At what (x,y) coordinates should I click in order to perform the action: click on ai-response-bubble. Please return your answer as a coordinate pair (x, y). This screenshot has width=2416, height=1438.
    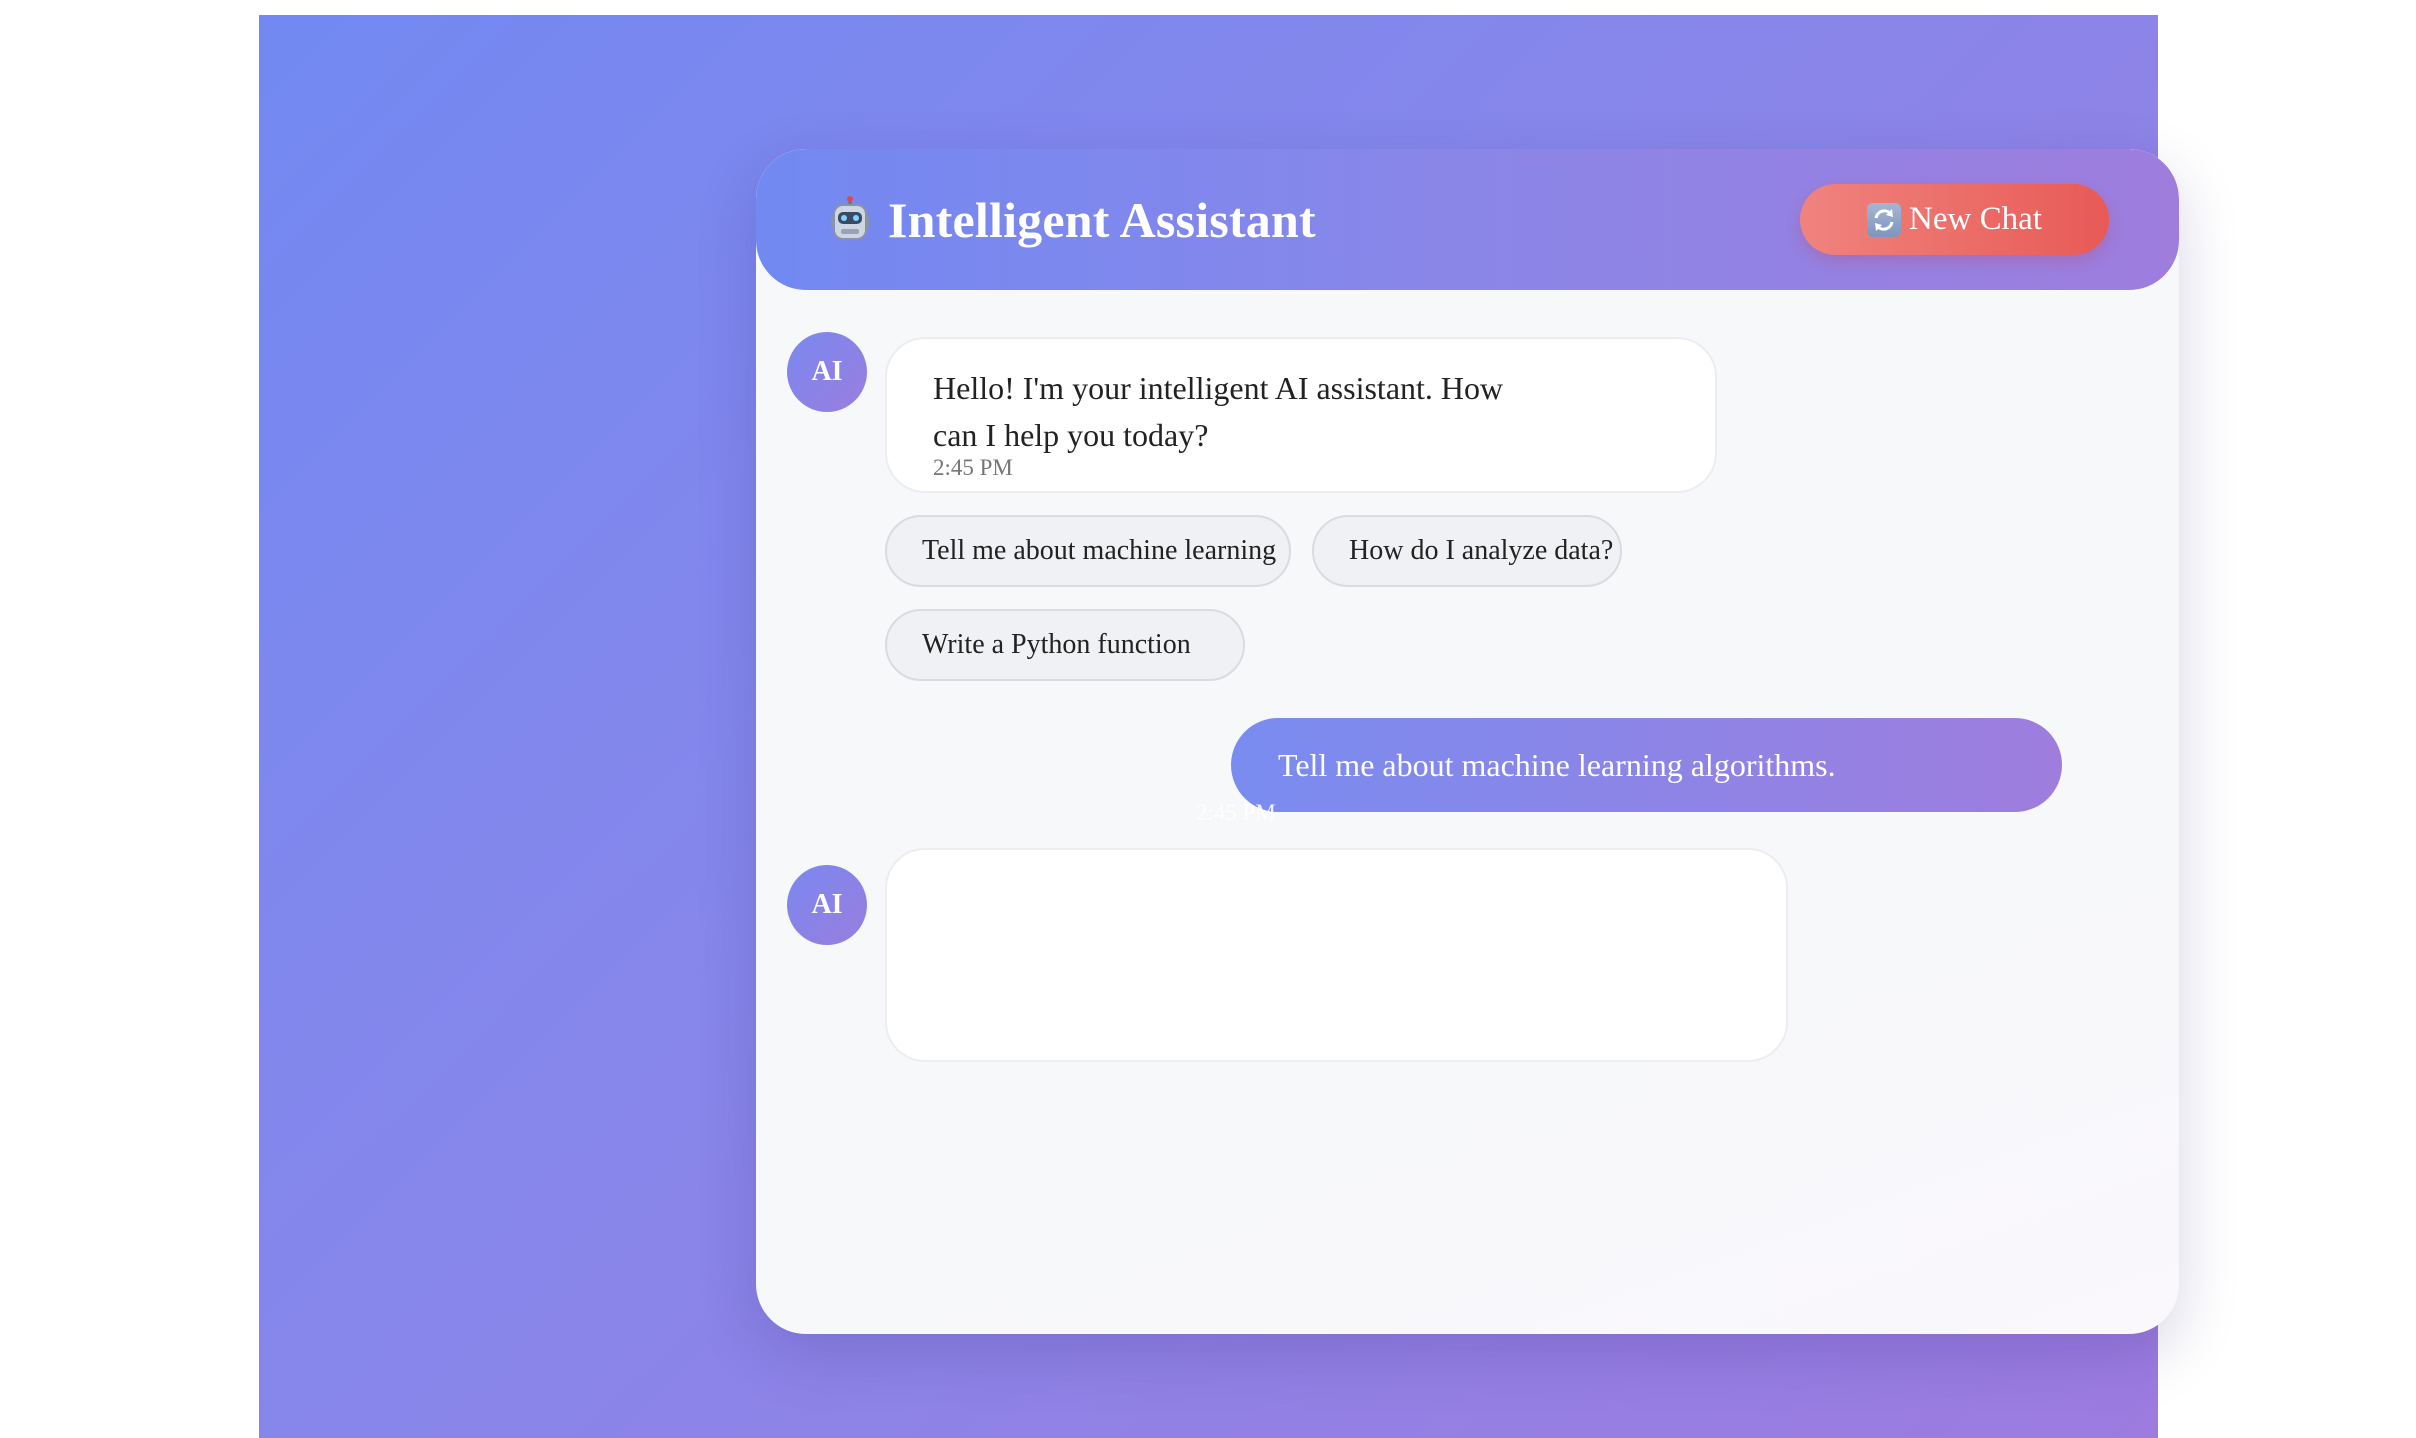
    Looking at the image, I should click on (1336, 955).